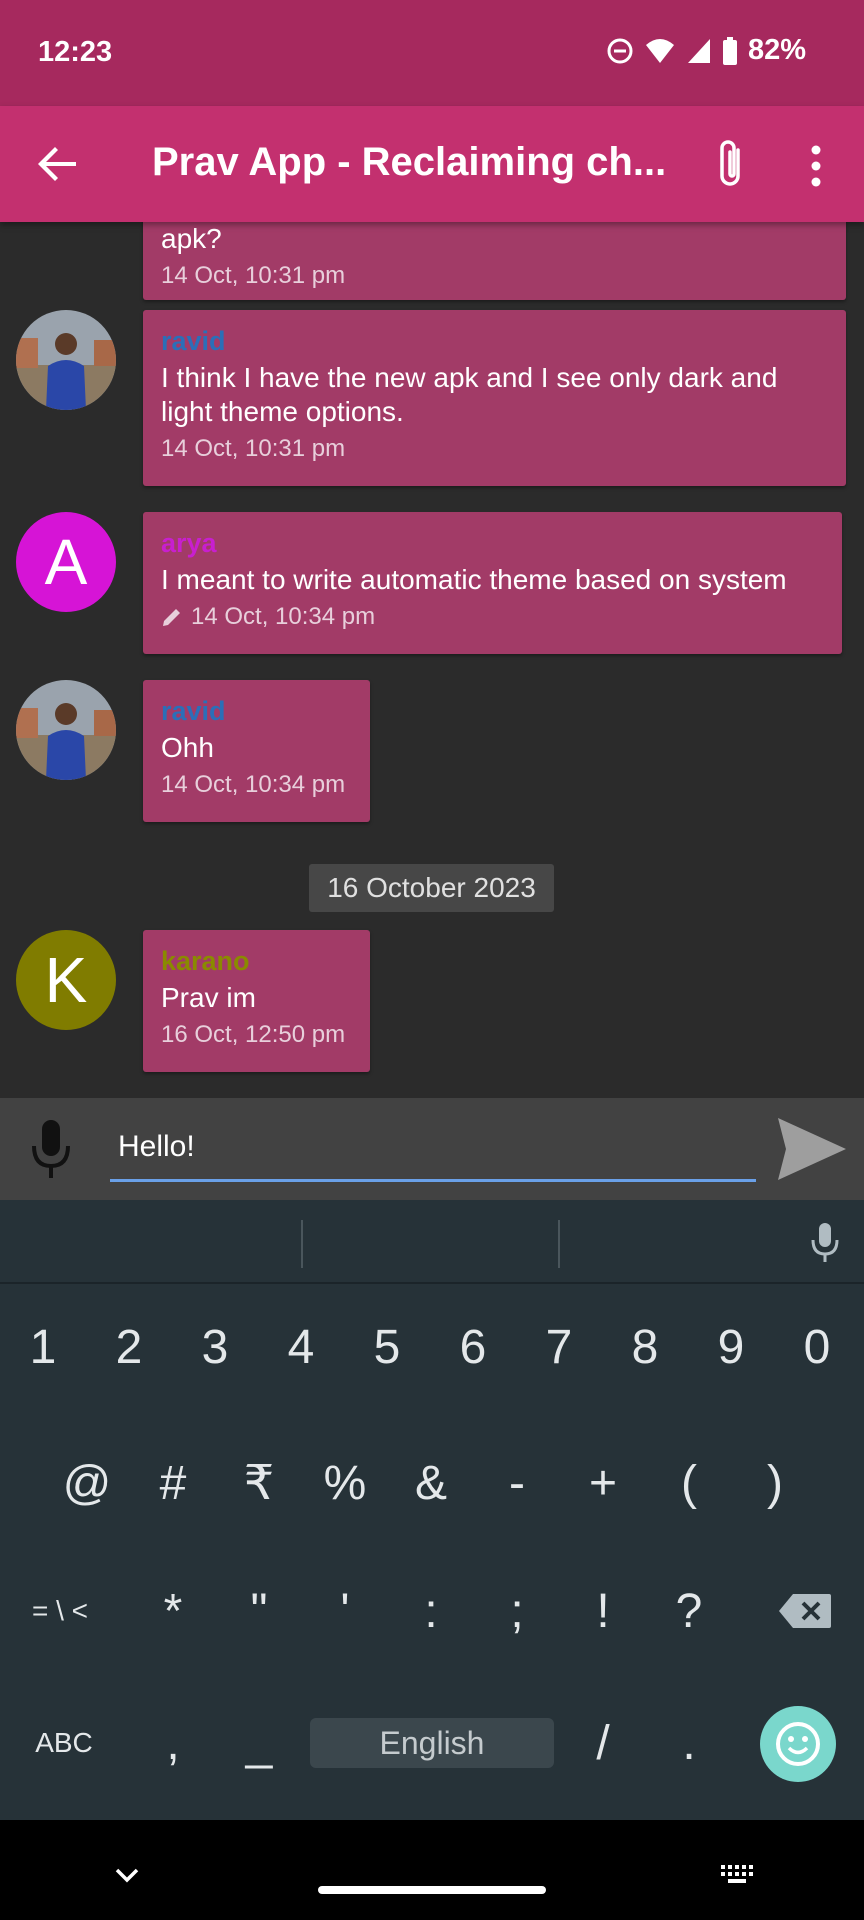 Image resolution: width=864 pixels, height=1920 pixels. Describe the element at coordinates (173, 1483) in the screenshot. I see `key: #` at that location.